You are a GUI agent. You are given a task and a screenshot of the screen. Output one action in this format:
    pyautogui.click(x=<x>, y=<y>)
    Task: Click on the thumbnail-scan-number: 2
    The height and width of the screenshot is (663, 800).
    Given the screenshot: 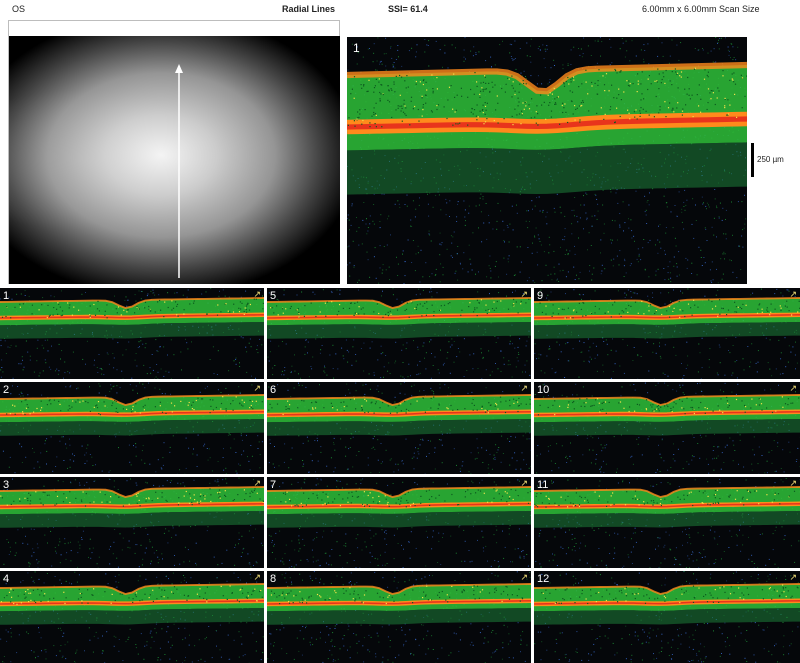 What is the action you would take?
    pyautogui.click(x=6, y=390)
    